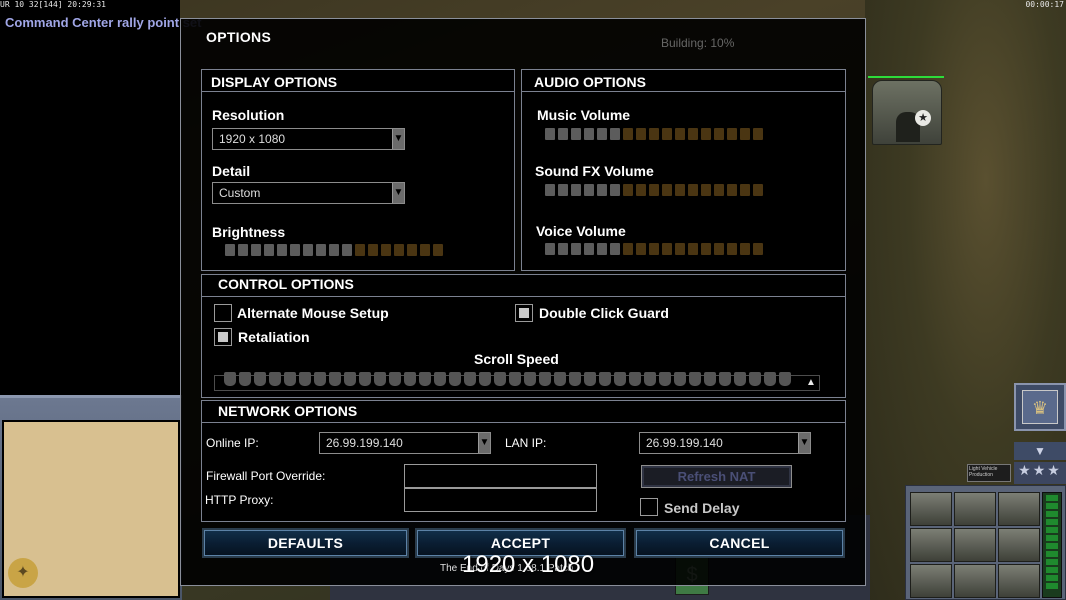 The image size is (1066, 600). I want to click on defaults-button: DEFAULTS, so click(305, 543).